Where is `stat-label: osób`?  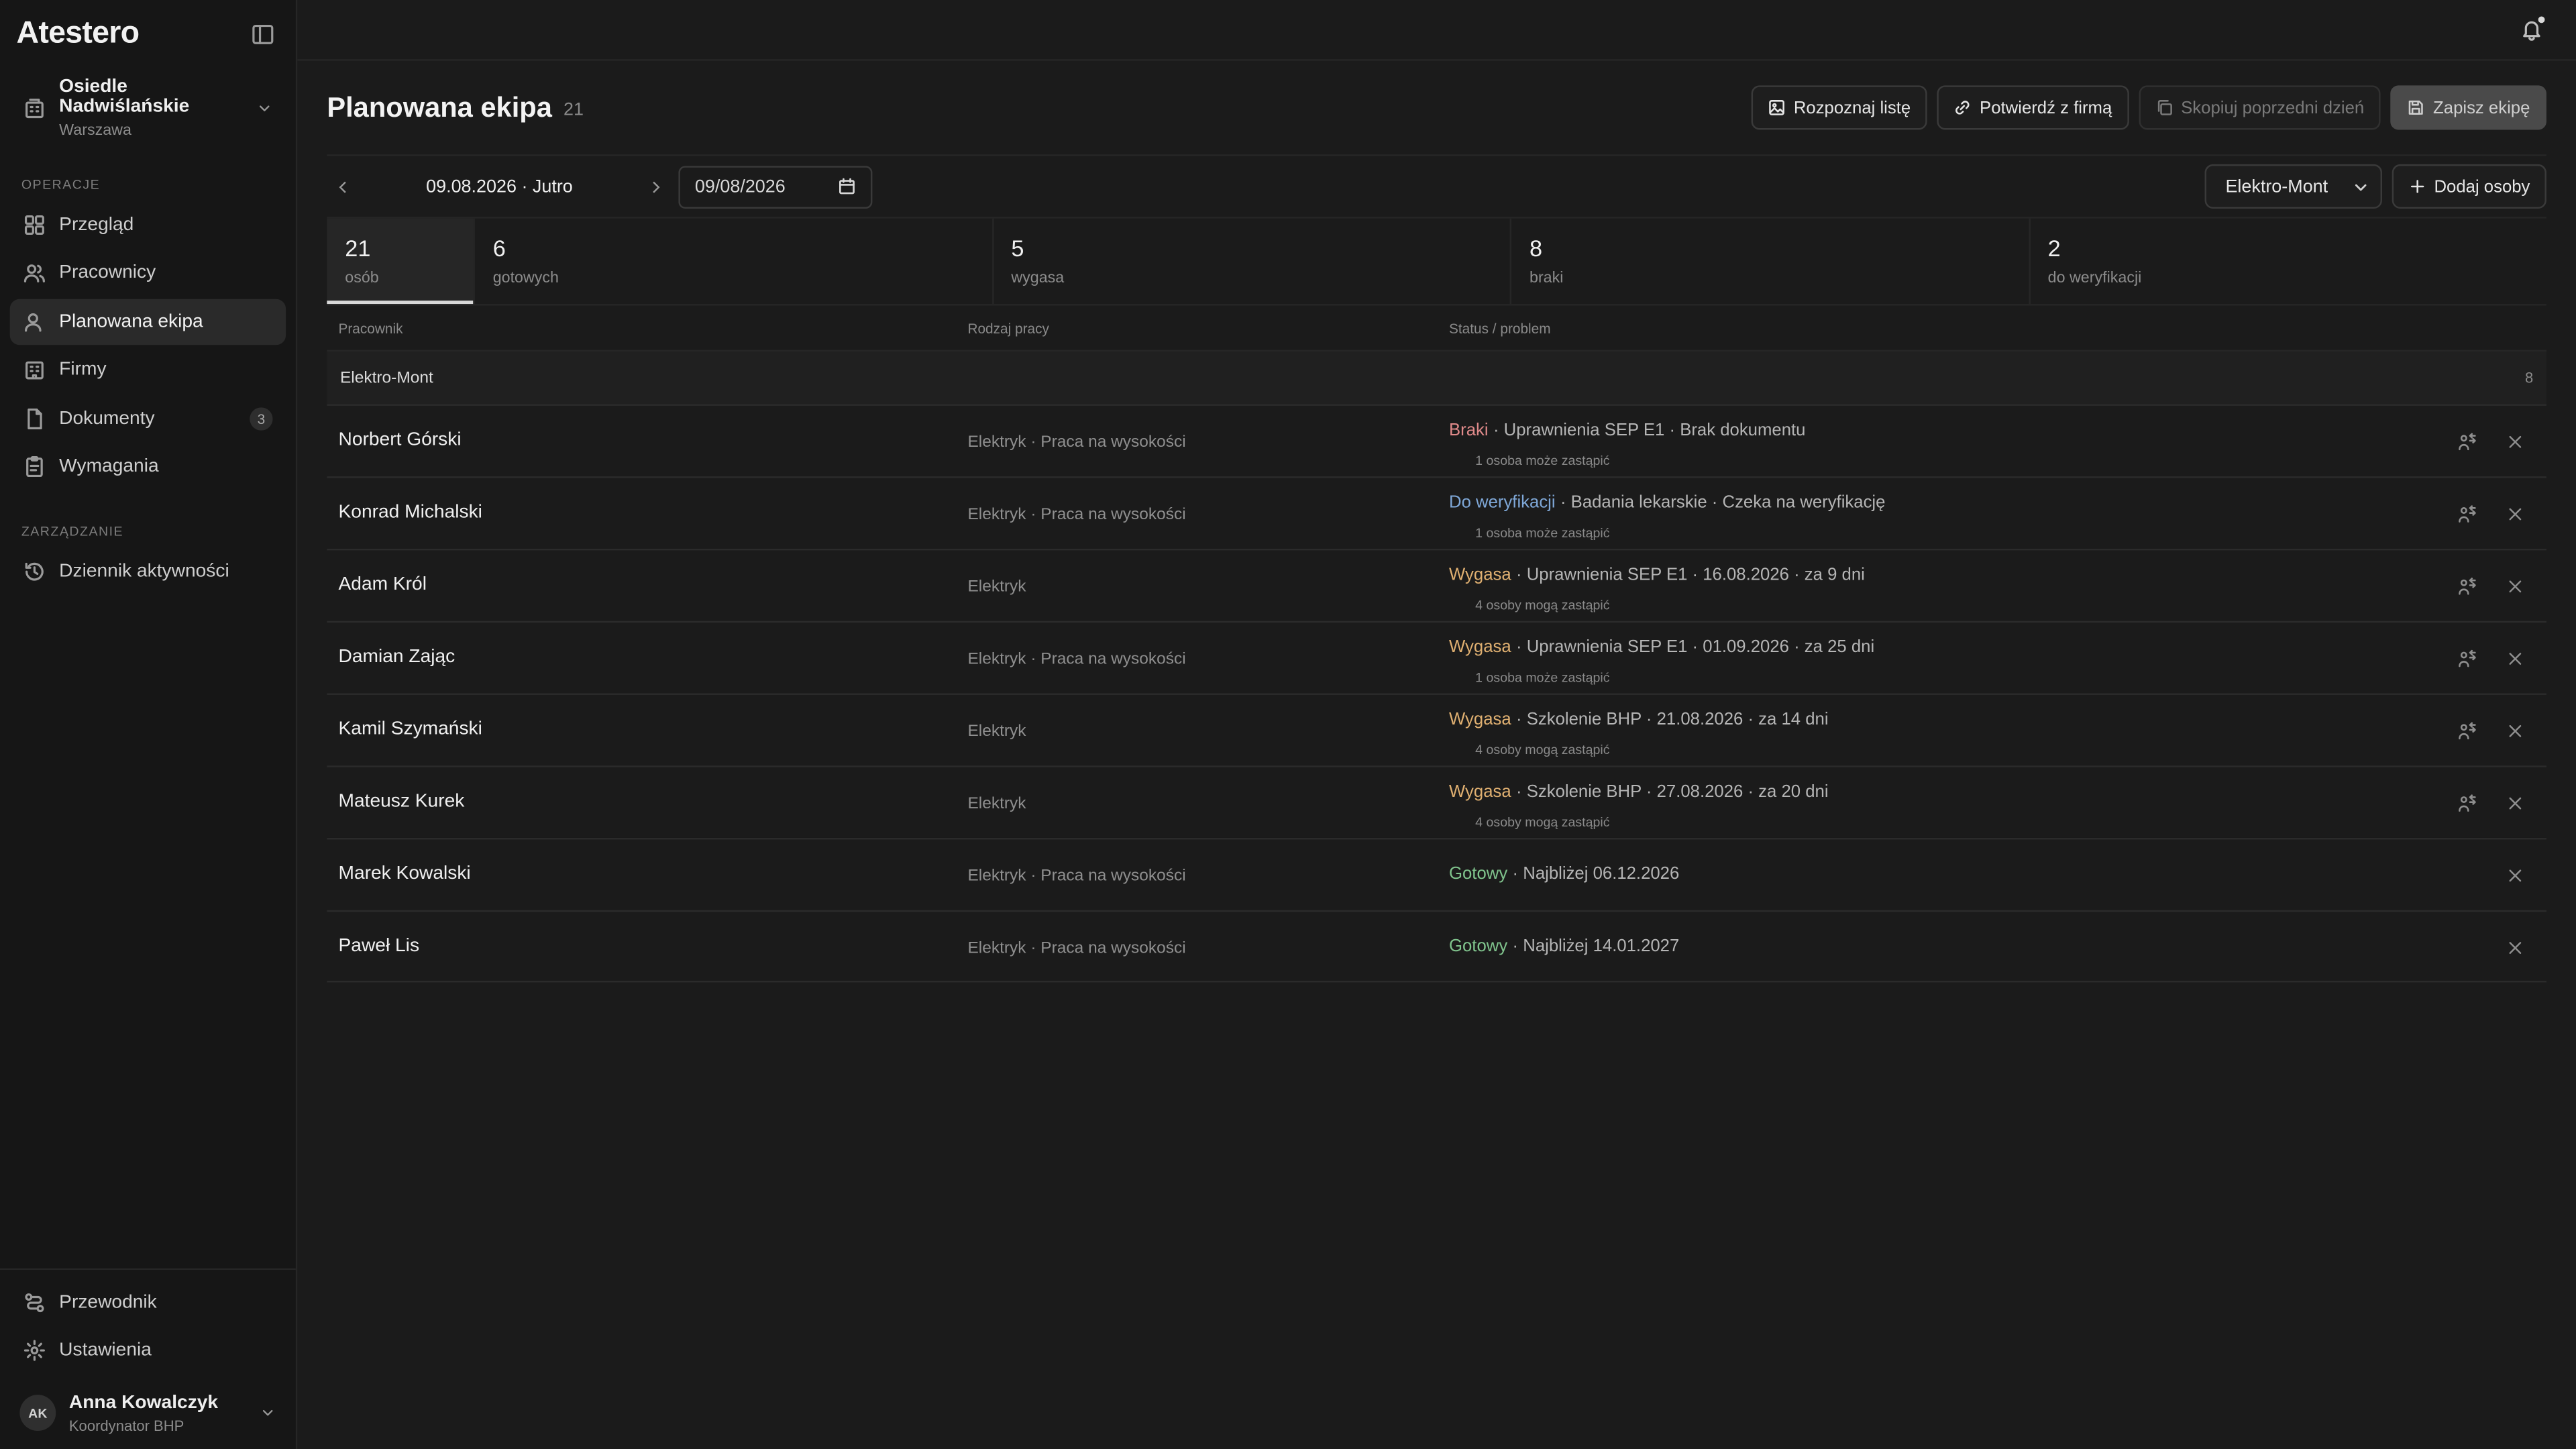
stat-label: osób is located at coordinates (362, 278).